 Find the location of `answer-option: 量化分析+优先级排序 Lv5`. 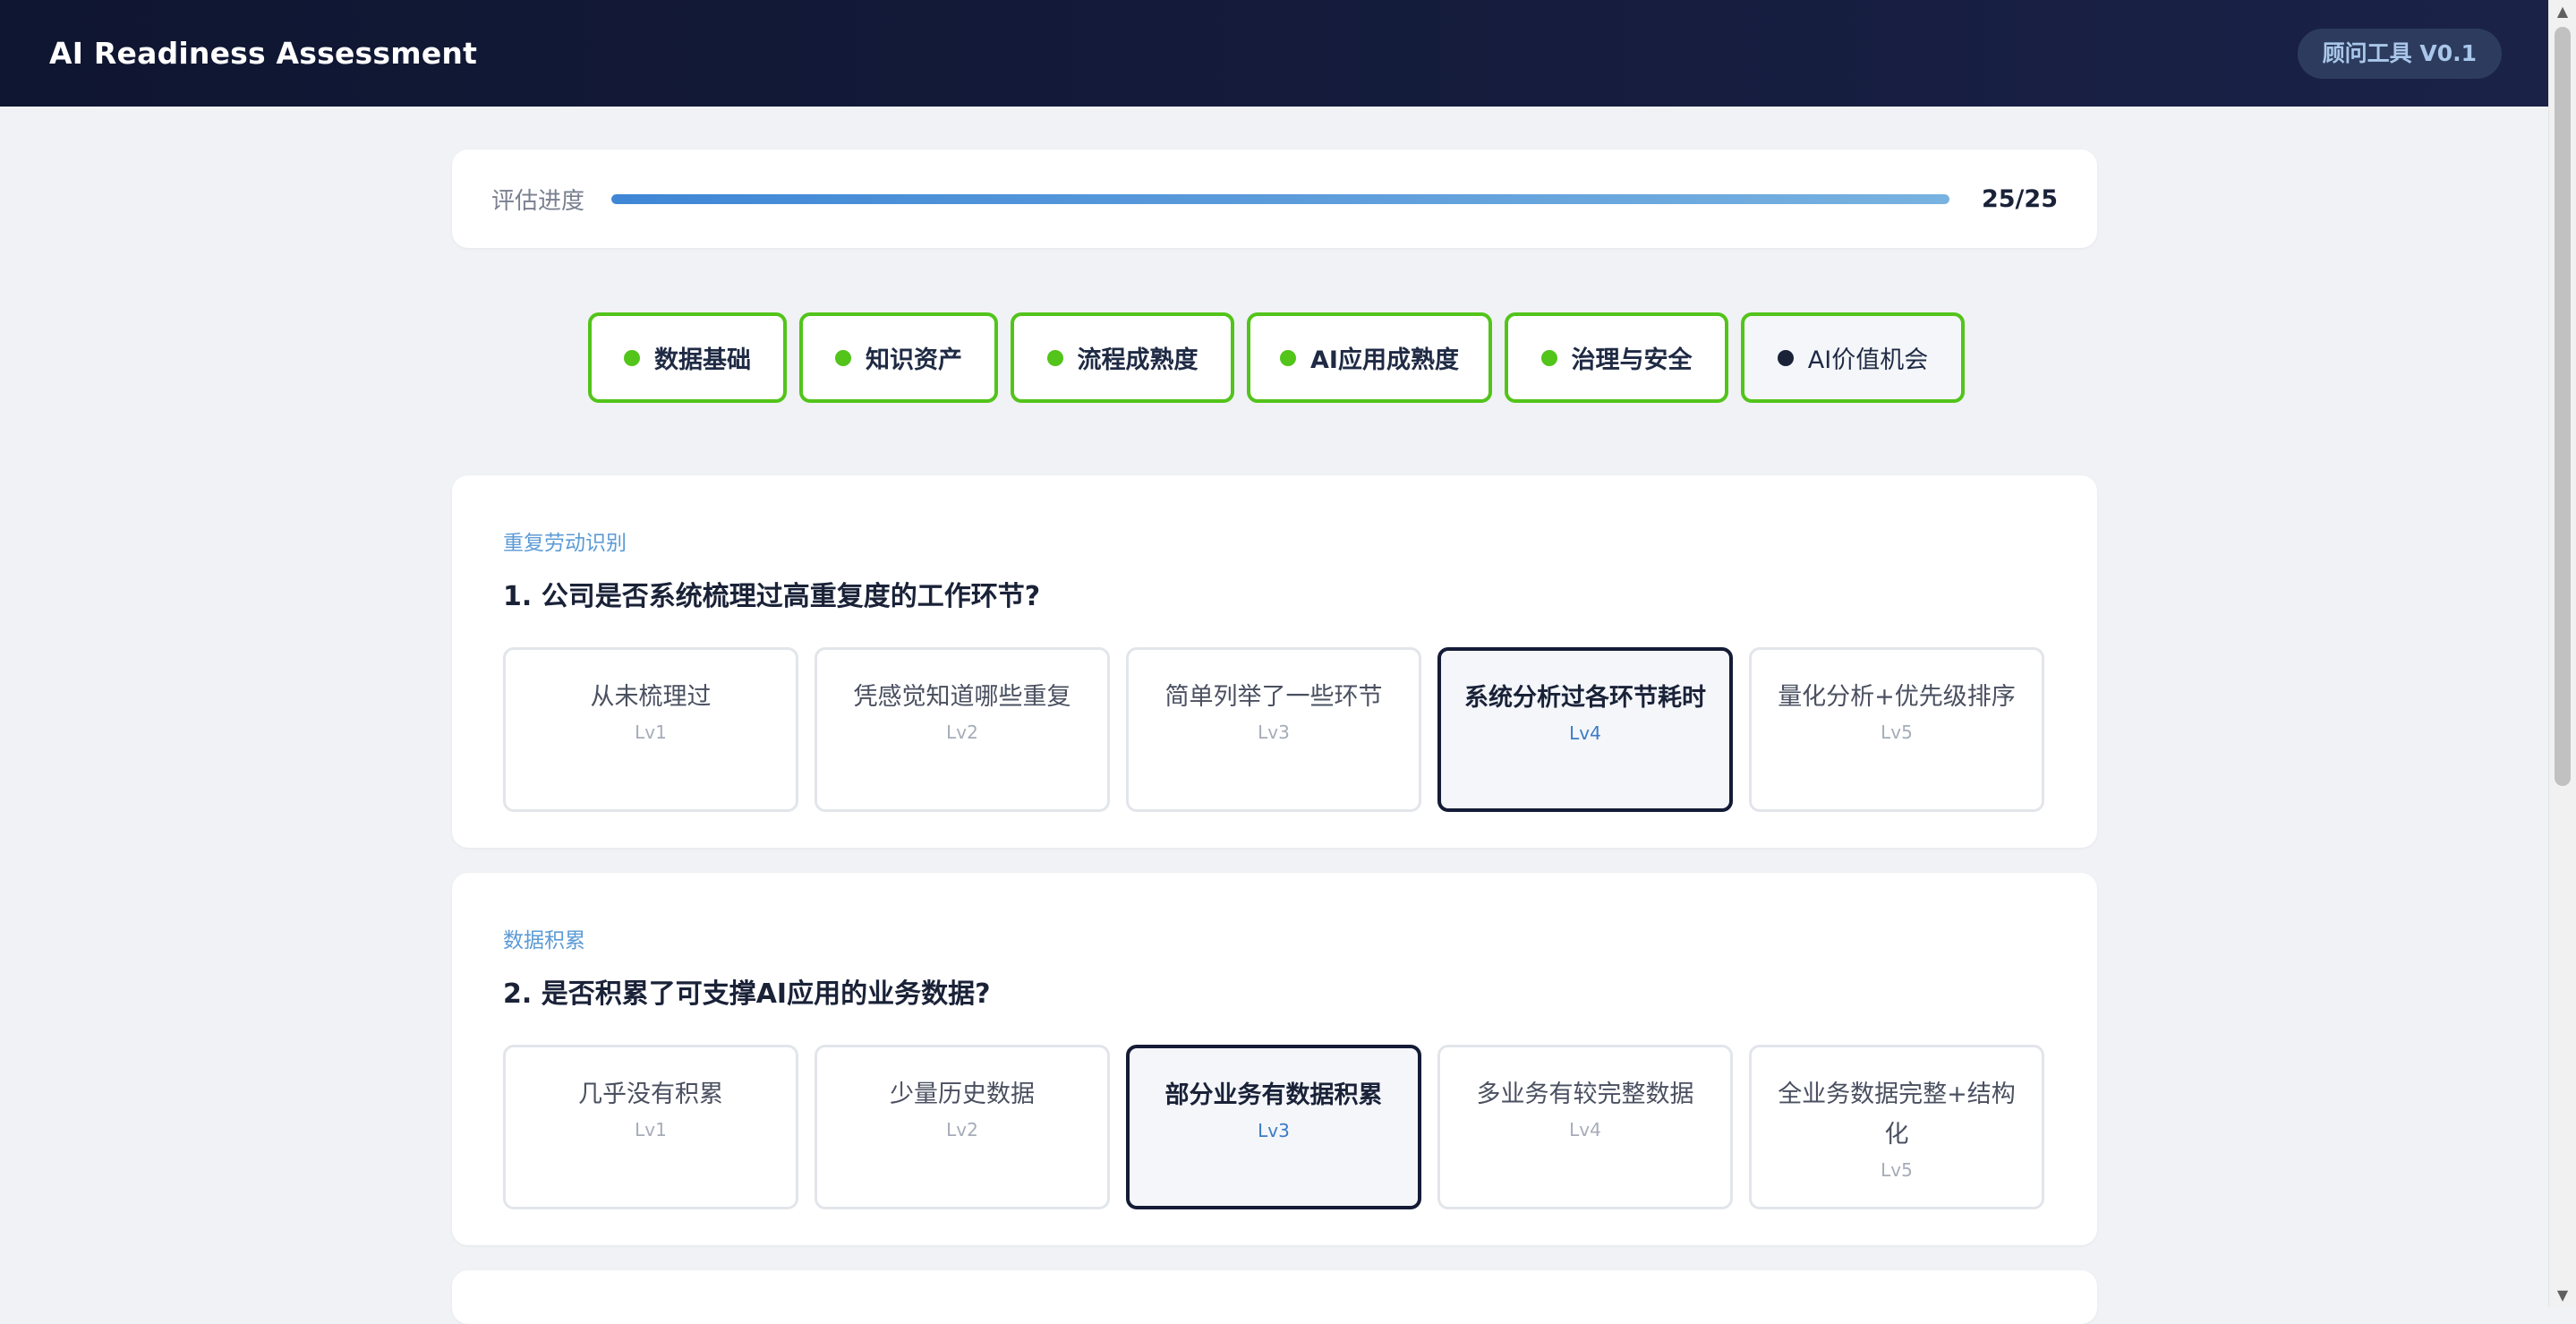

answer-option: 量化分析+优先级排序 Lv5 is located at coordinates (1896, 730).